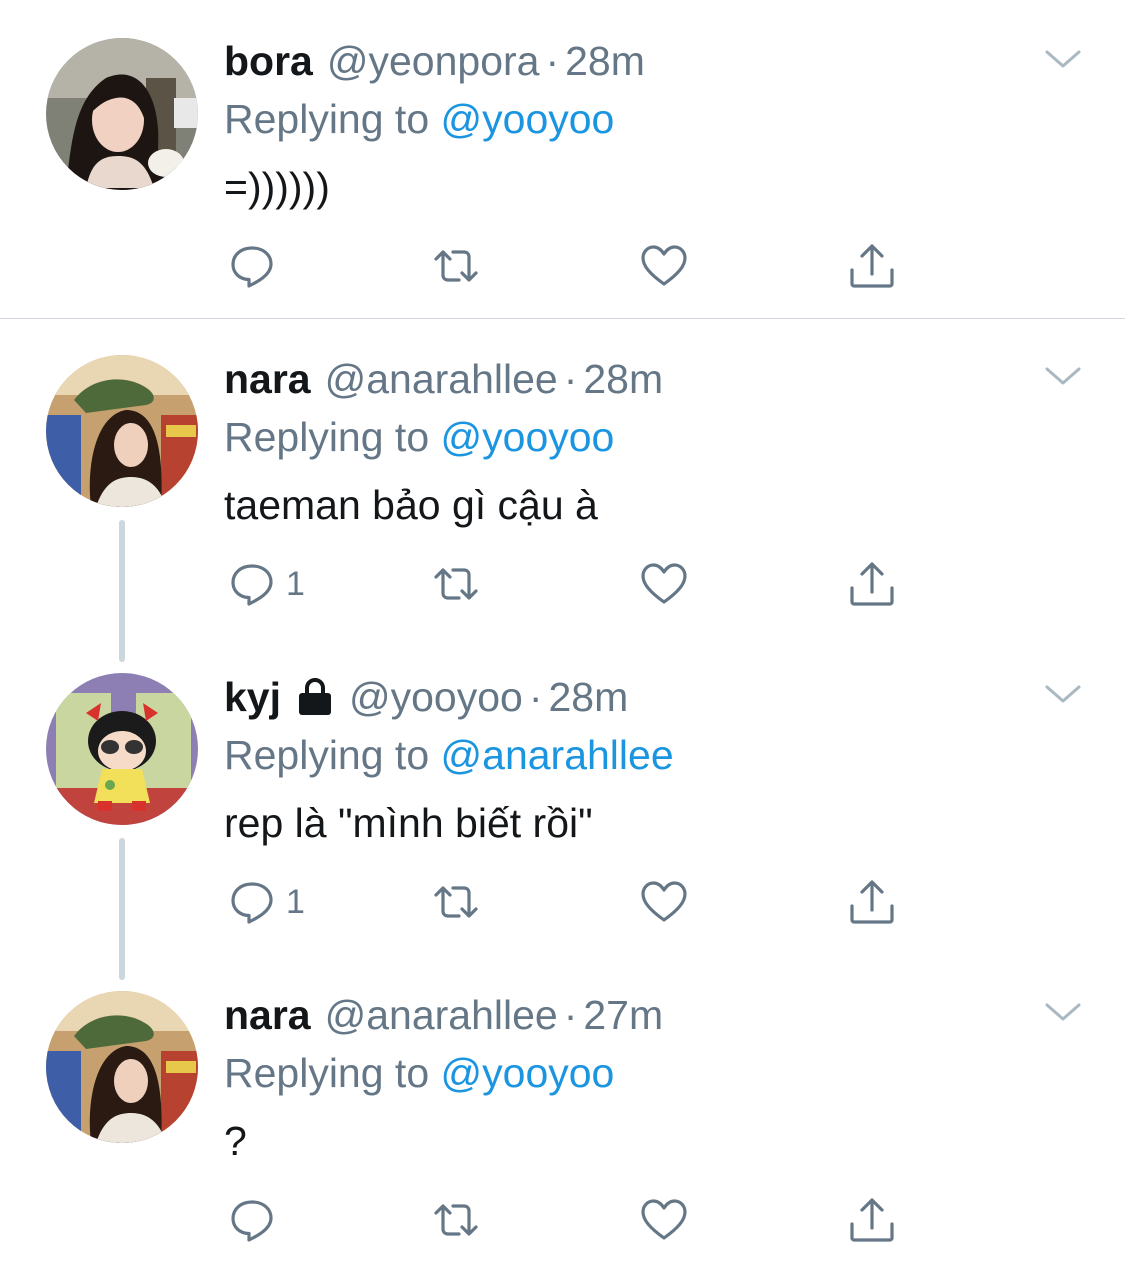 This screenshot has height=1270, width=1125. What do you see at coordinates (277, 187) in the screenshot?
I see `tweet-text: =))))))` at bounding box center [277, 187].